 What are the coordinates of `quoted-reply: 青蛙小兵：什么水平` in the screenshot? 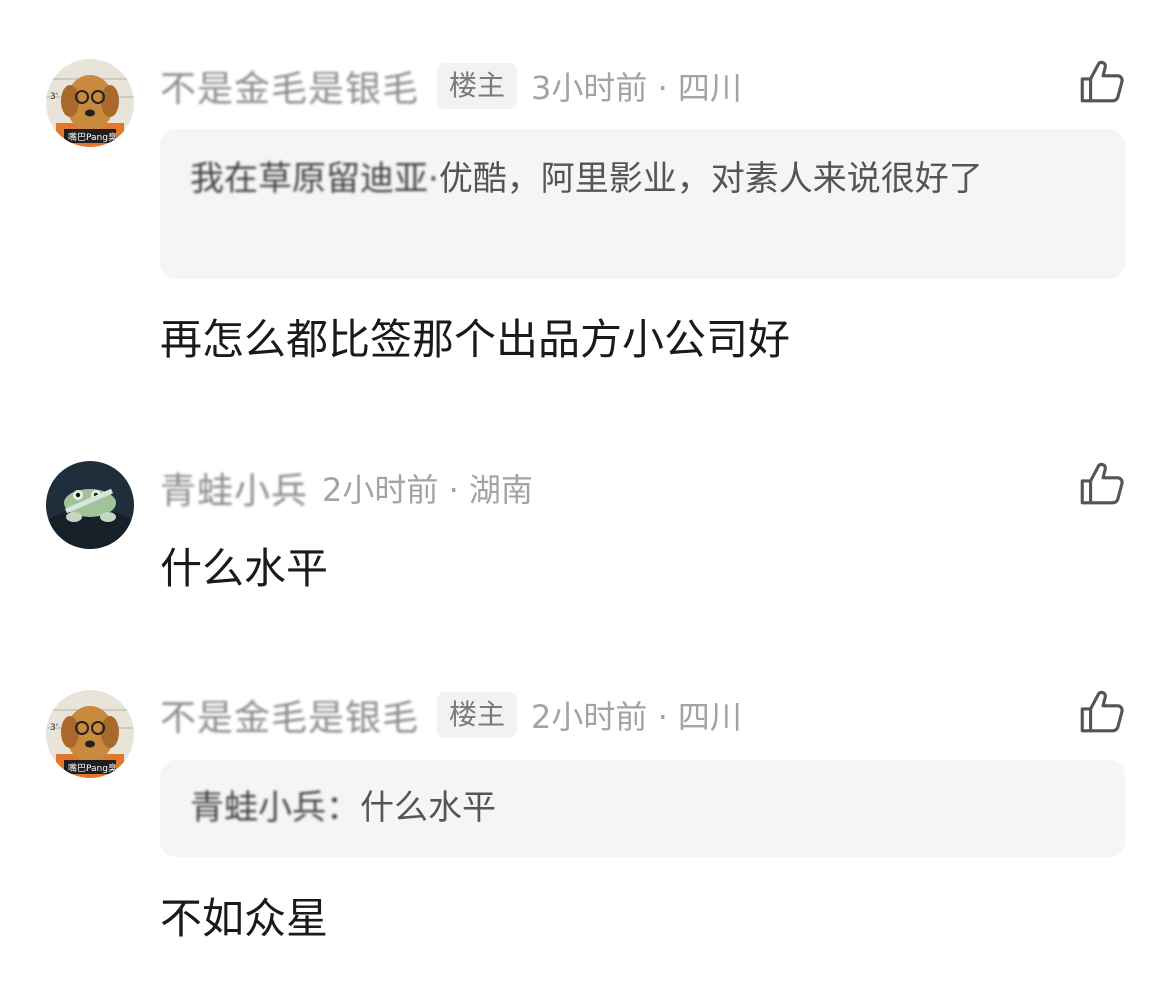 It's located at (642, 808).